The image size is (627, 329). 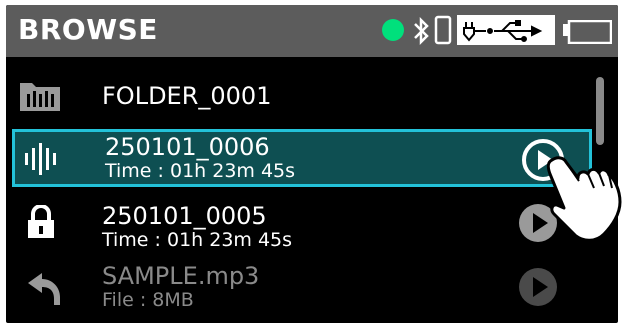 What do you see at coordinates (187, 147) in the screenshot?
I see `item-name: 250101_0006` at bounding box center [187, 147].